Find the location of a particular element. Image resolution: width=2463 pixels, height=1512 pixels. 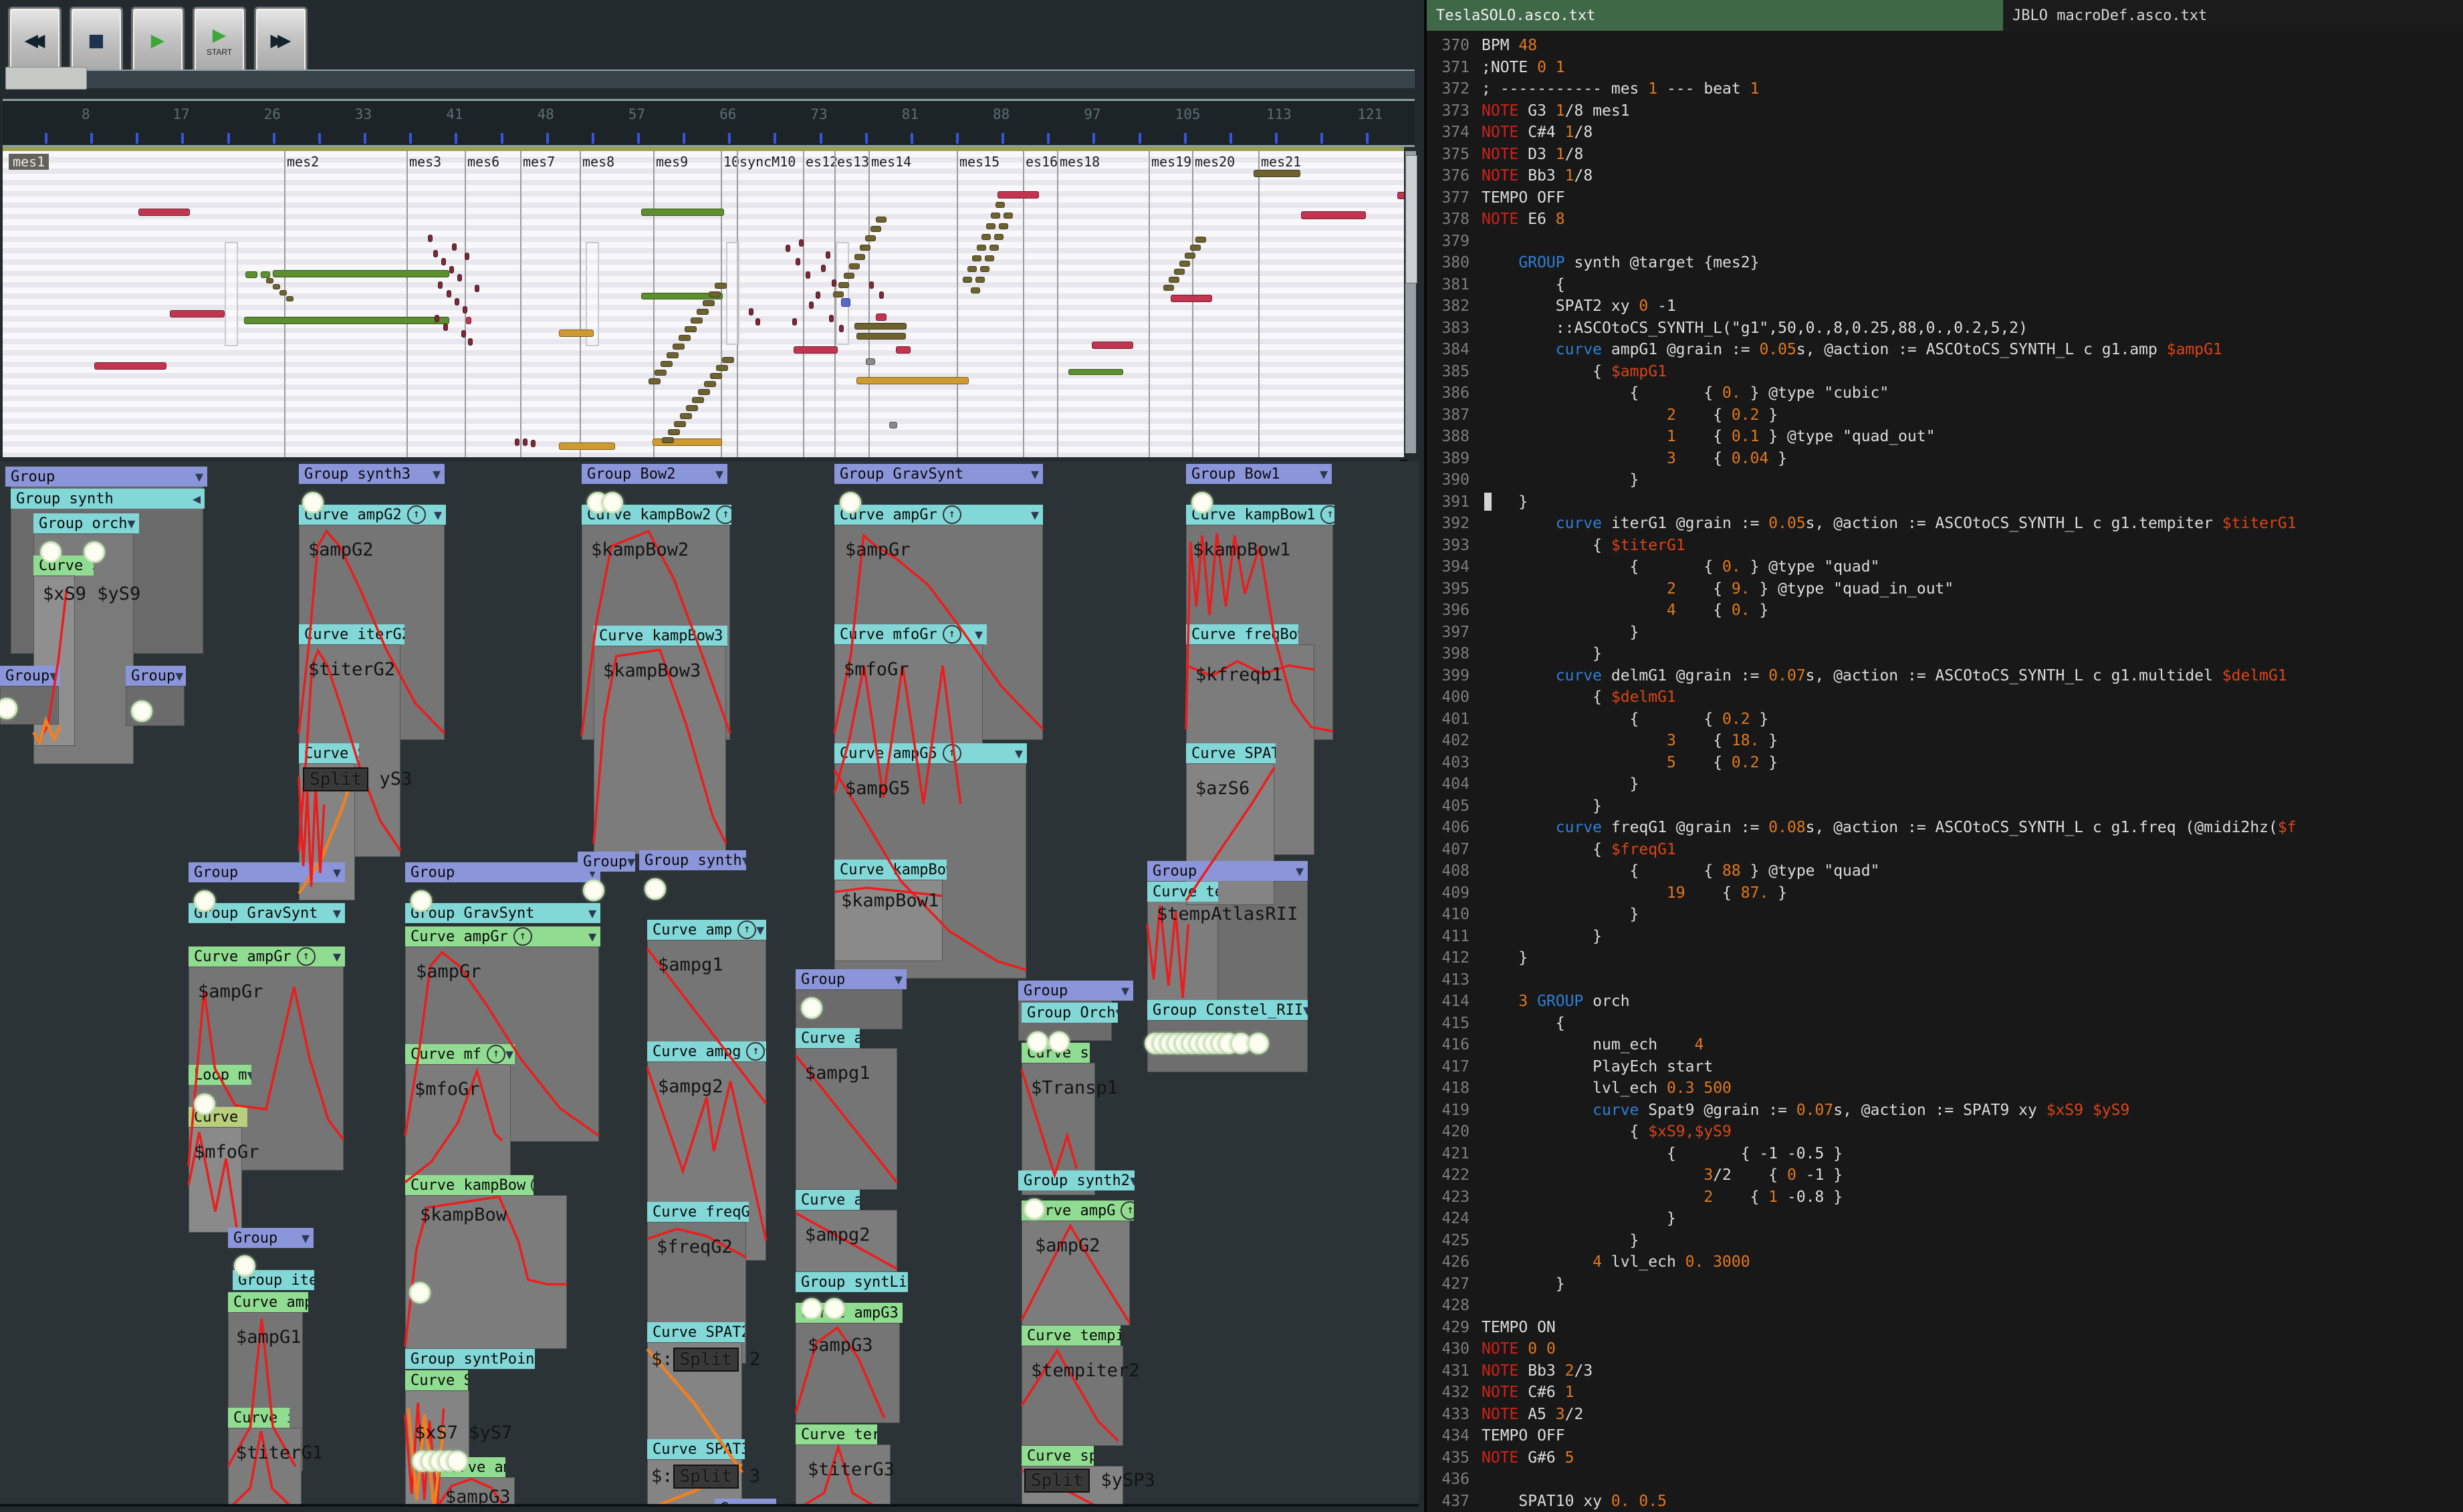

stop-button: ■ is located at coordinates (96, 40).